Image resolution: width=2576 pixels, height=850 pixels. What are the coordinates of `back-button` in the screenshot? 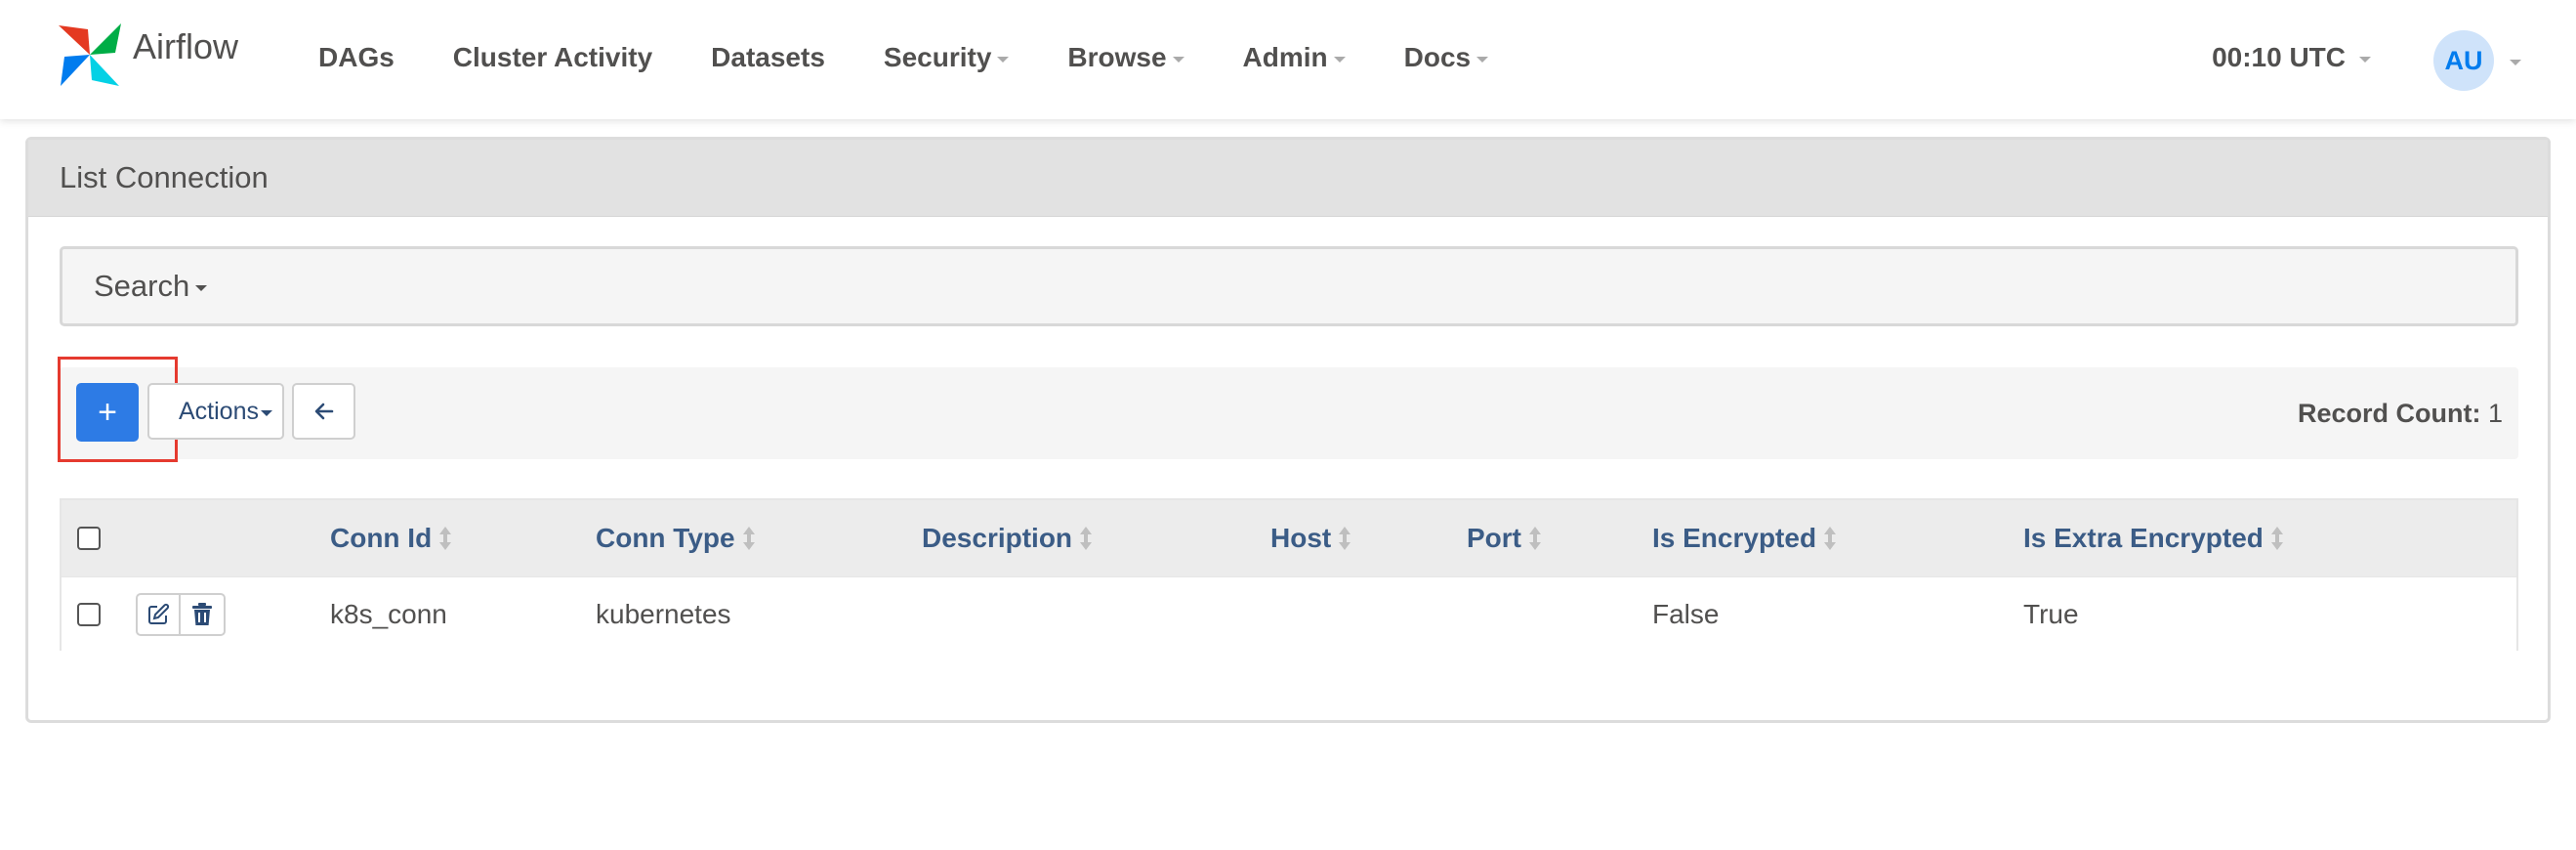 It's located at (323, 411).